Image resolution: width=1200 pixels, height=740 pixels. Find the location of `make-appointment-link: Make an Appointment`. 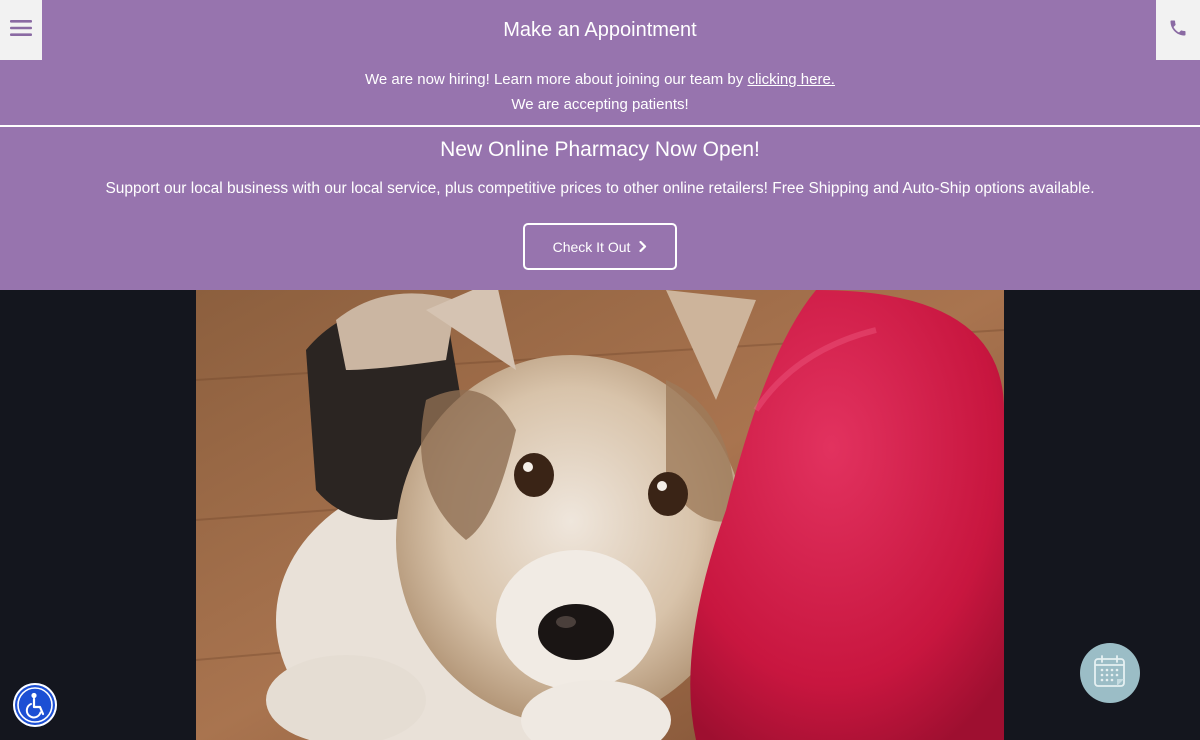

make-appointment-link: Make an Appointment is located at coordinates (600, 30).